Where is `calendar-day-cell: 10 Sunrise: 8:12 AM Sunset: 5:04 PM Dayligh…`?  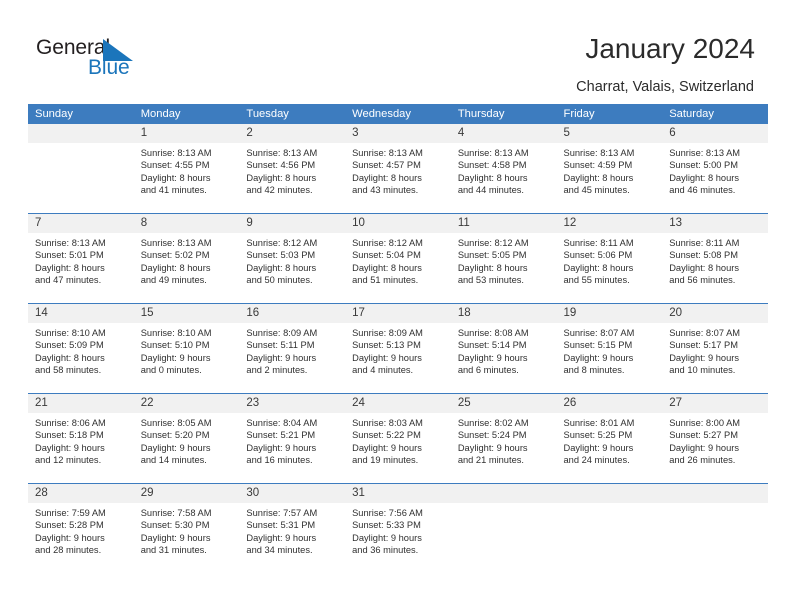 calendar-day-cell: 10 Sunrise: 8:12 AM Sunset: 5:04 PM Dayligh… is located at coordinates (398, 258).